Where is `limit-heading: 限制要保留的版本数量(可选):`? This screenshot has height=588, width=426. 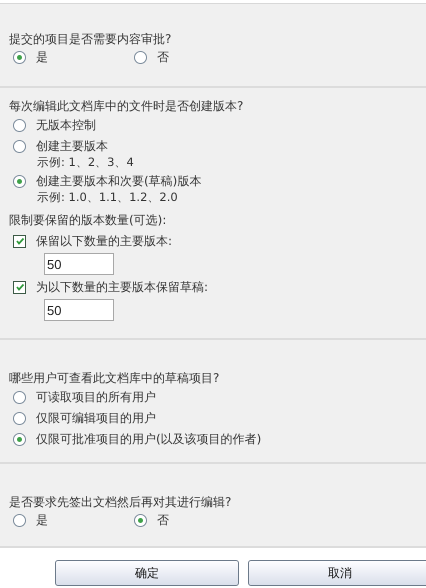
limit-heading: 限制要保留的版本数量(可选): is located at coordinates (88, 220).